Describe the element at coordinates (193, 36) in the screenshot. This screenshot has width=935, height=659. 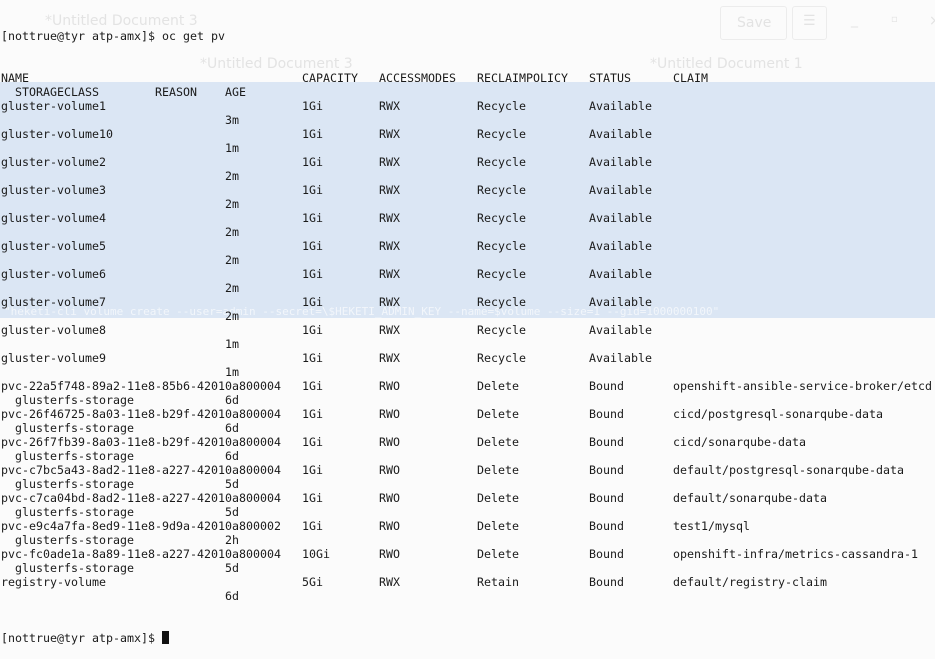
I see `command: oc get pv` at that location.